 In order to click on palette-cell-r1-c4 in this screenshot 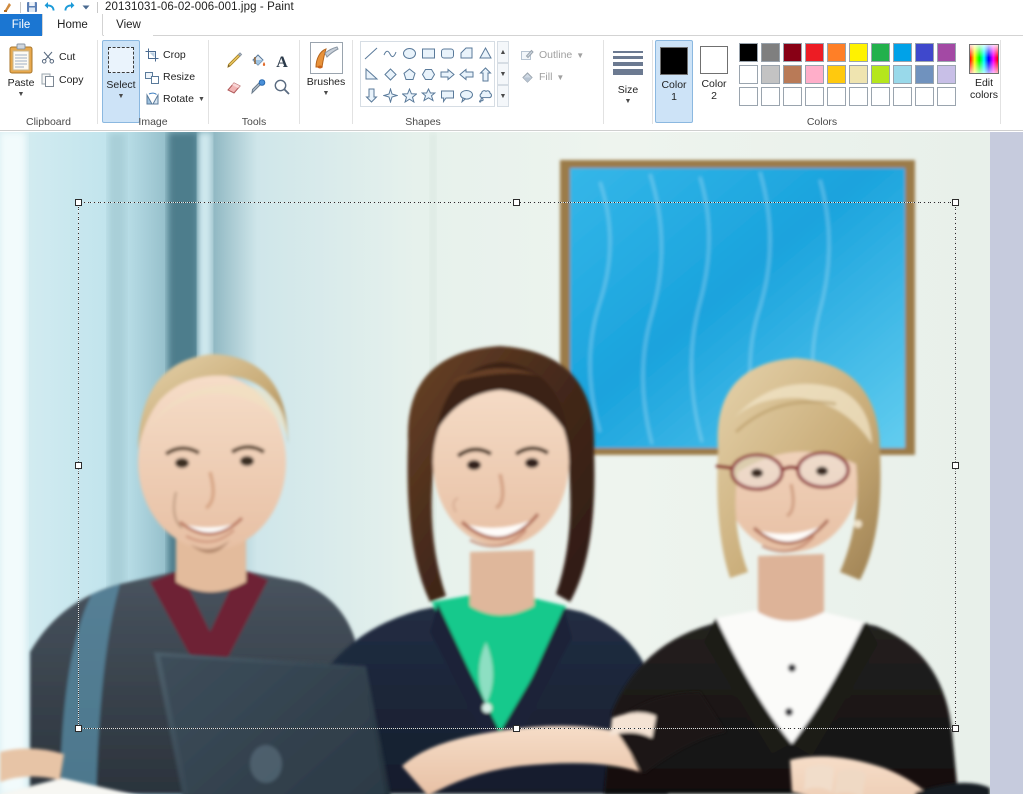, I will do `click(814, 52)`.